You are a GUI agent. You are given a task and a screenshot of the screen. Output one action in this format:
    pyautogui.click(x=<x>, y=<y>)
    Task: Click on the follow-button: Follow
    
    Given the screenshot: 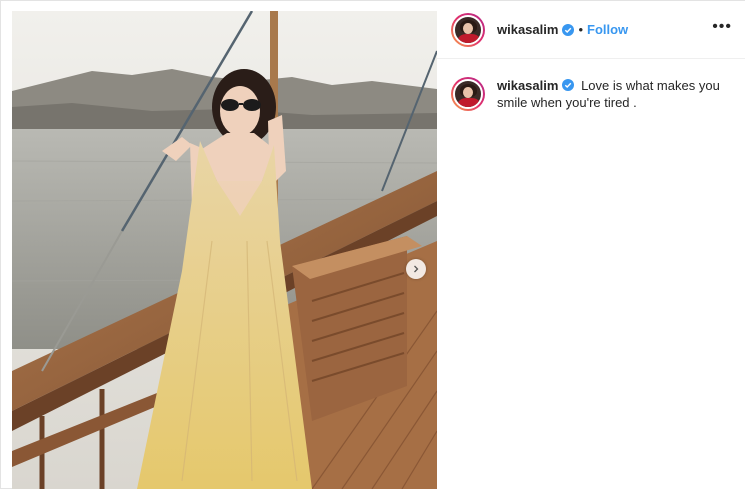 What is the action you would take?
    pyautogui.click(x=607, y=29)
    